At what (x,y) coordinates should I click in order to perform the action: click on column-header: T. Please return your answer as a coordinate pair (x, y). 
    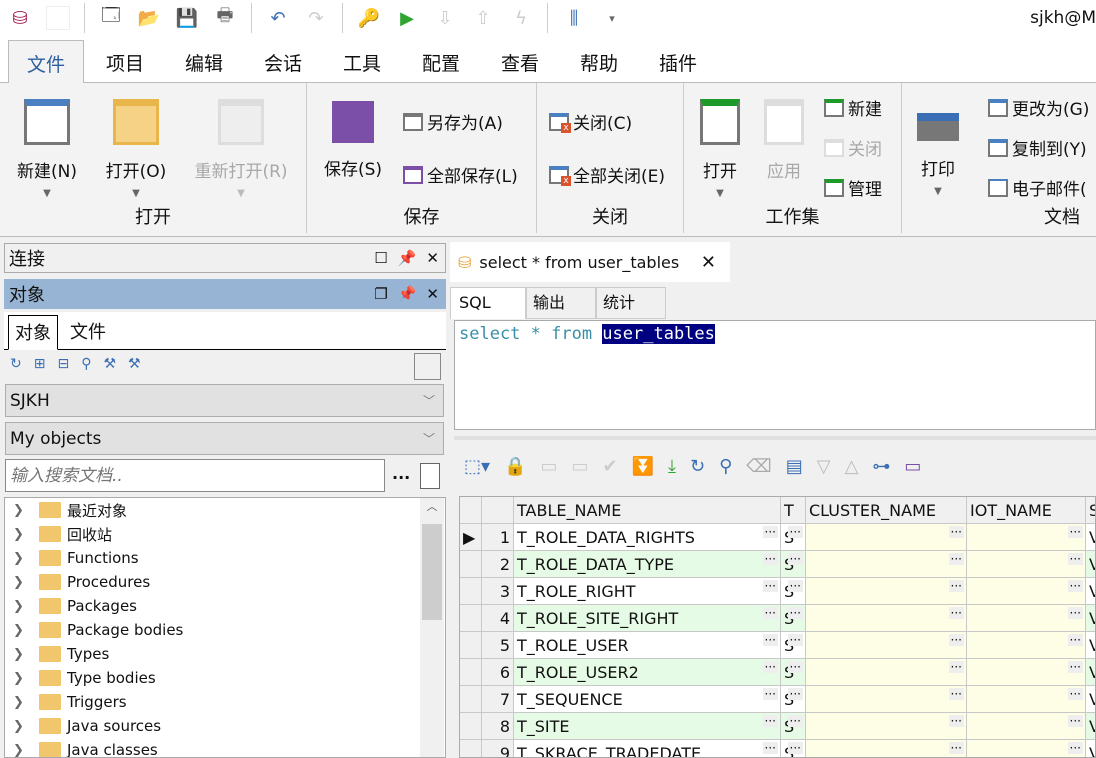
    Looking at the image, I should click on (793, 510).